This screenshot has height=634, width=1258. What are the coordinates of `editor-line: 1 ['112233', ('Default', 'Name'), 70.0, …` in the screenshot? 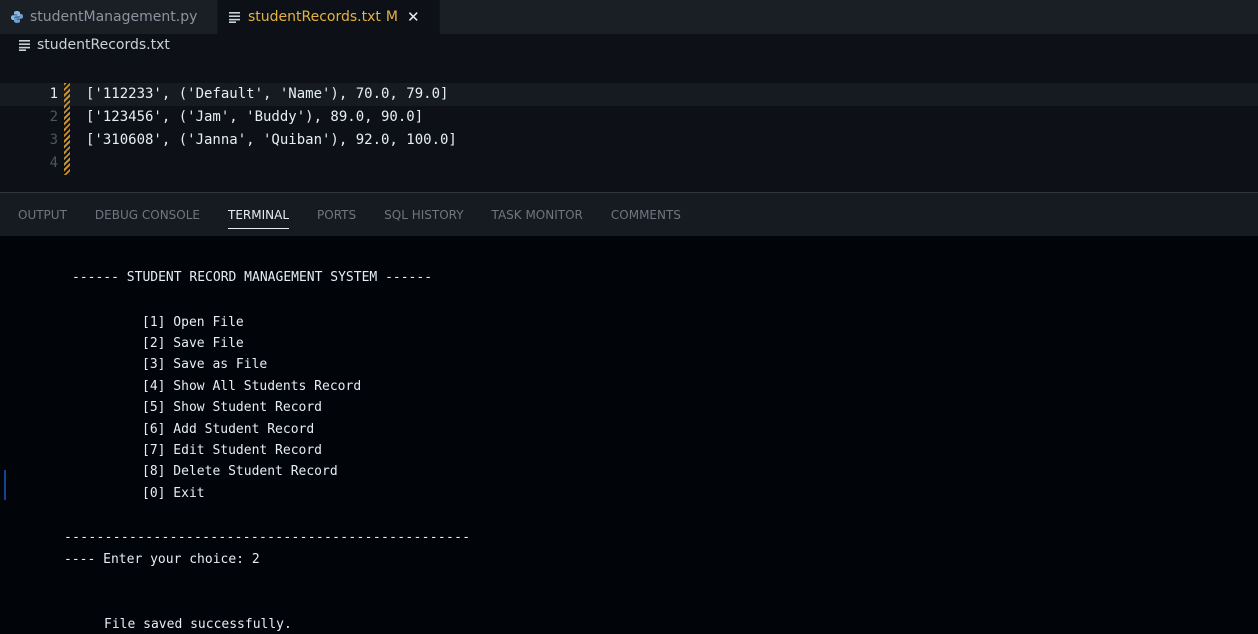 It's located at (629, 94).